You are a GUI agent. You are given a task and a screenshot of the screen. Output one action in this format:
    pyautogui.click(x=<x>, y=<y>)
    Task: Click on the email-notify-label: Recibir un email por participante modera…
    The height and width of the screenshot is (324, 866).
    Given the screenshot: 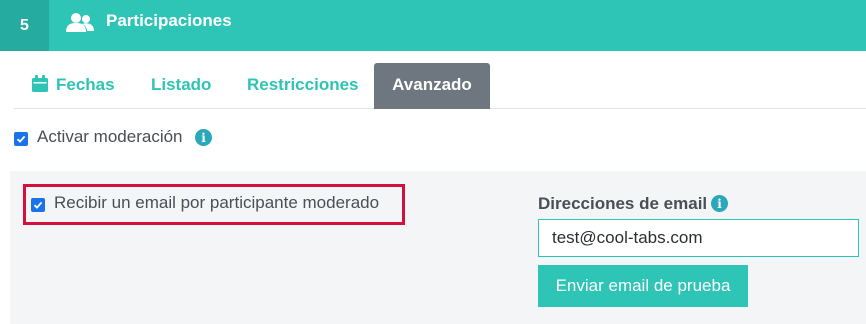 What is the action you would take?
    pyautogui.click(x=217, y=202)
    